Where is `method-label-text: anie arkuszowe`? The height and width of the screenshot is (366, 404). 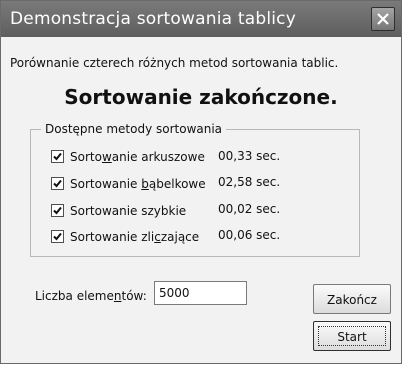 method-label-text: anie arkuszowe is located at coordinates (158, 157).